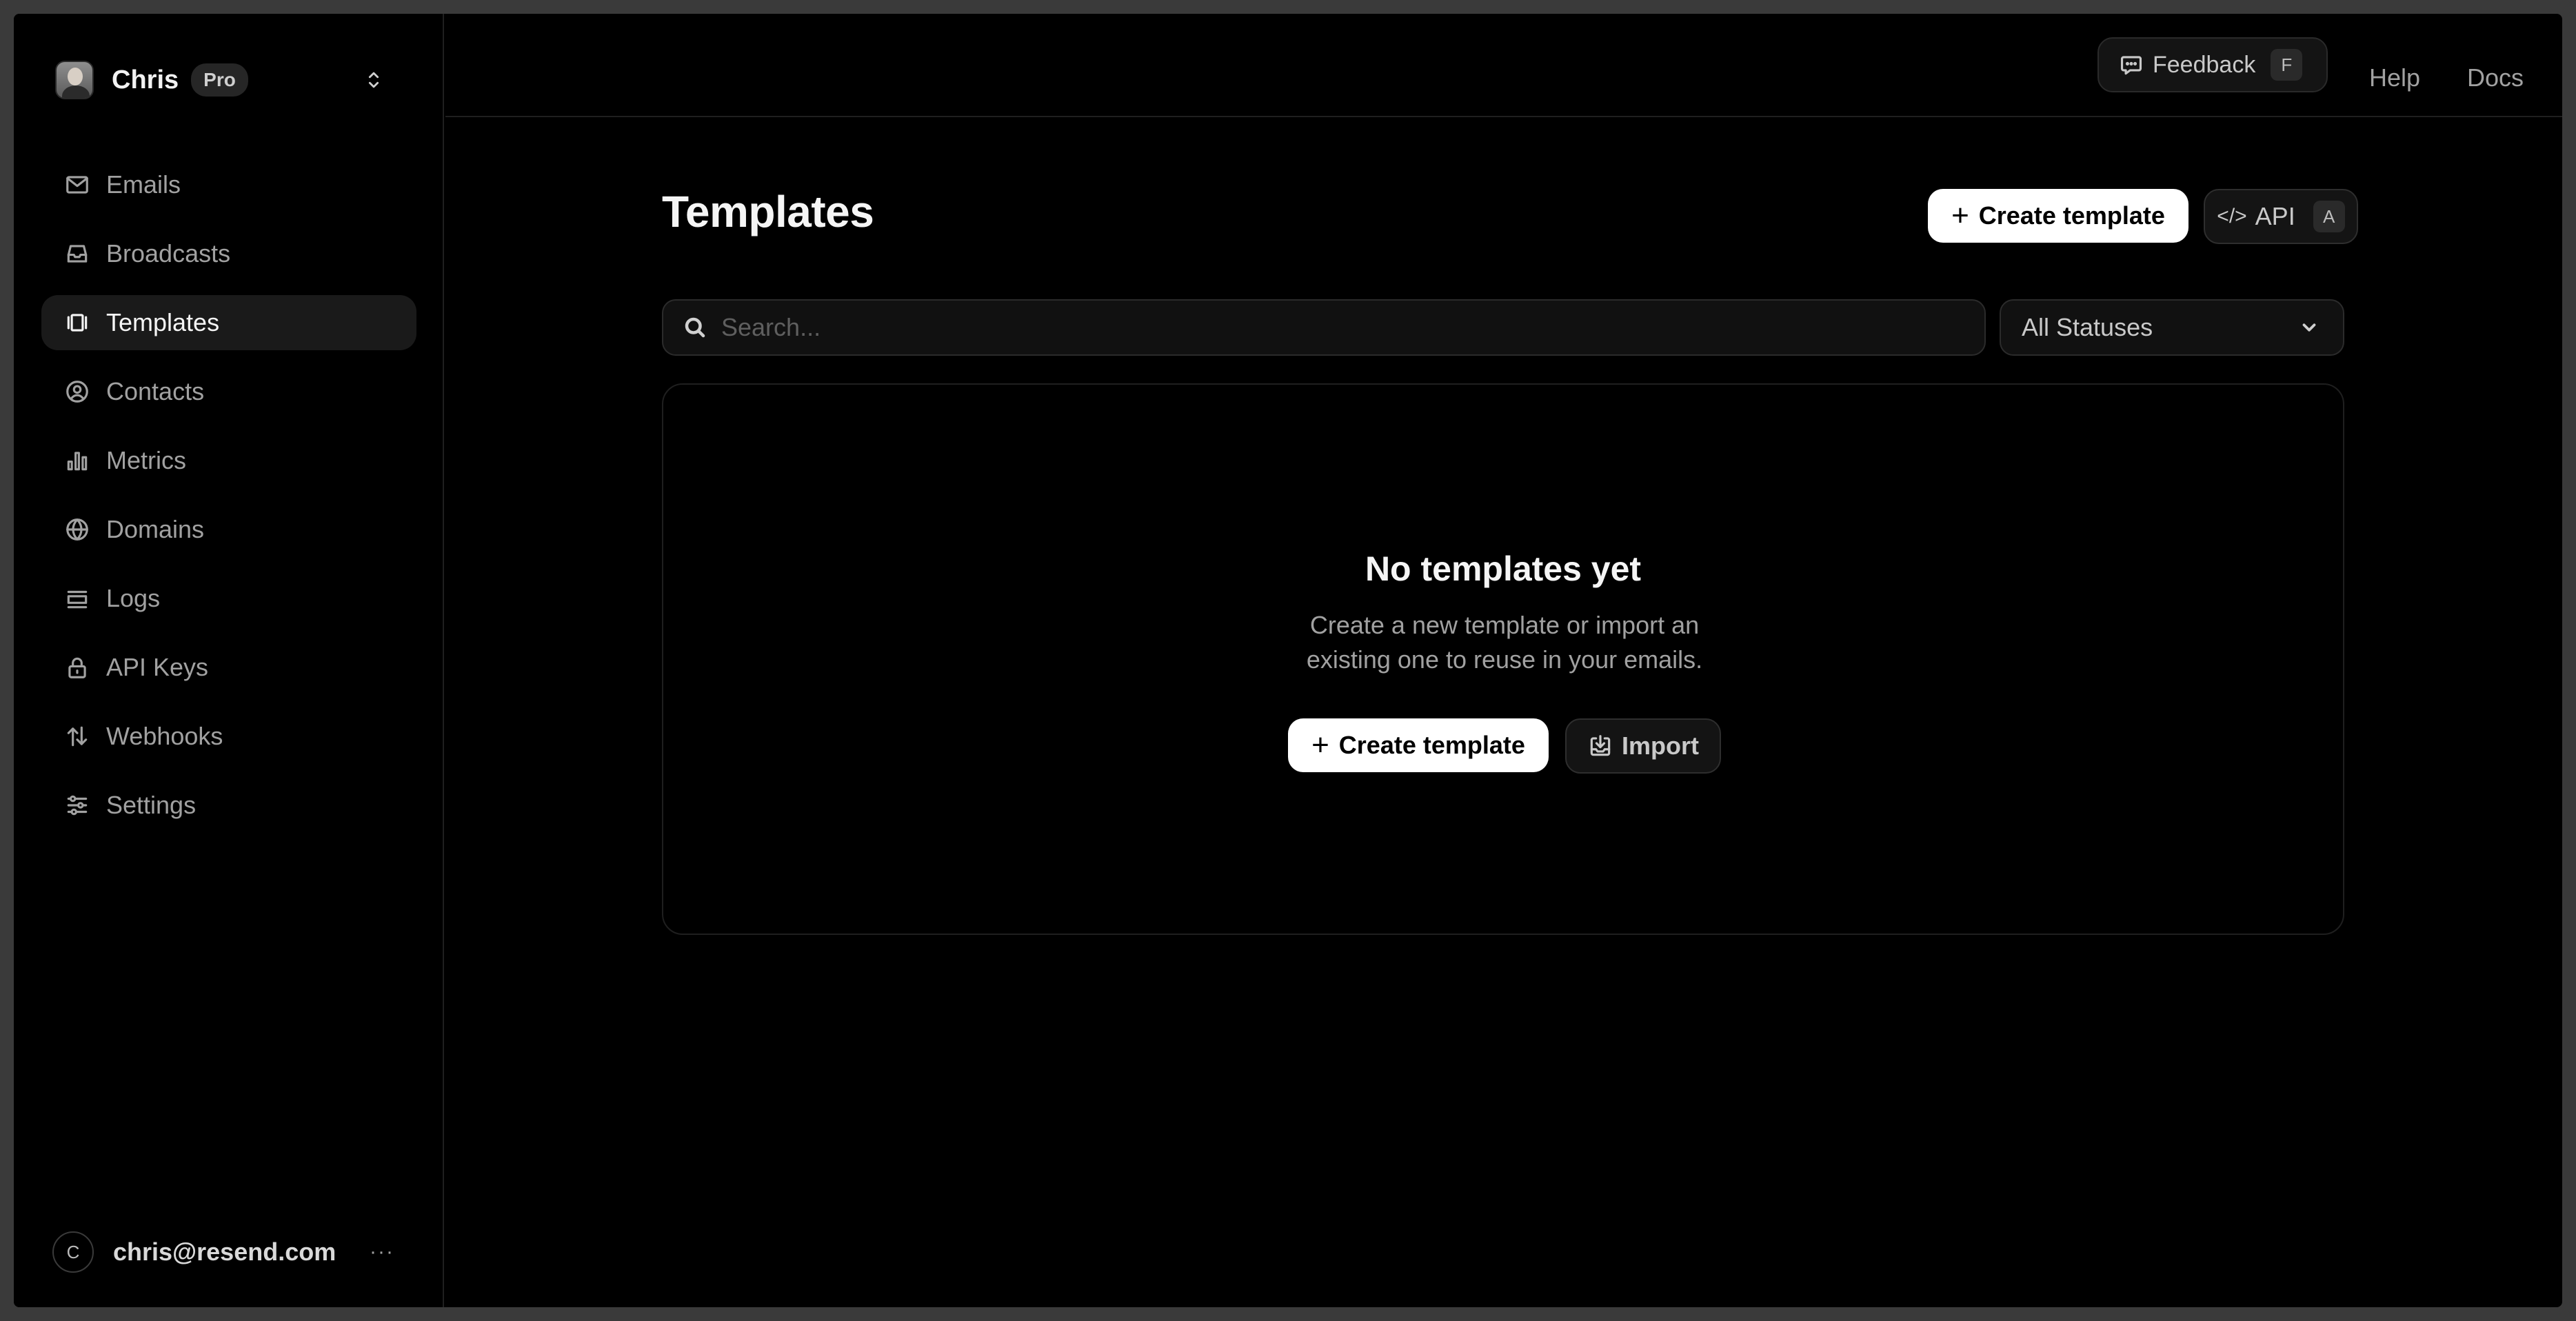  What do you see at coordinates (77, 254) in the screenshot?
I see `inbox-icon` at bounding box center [77, 254].